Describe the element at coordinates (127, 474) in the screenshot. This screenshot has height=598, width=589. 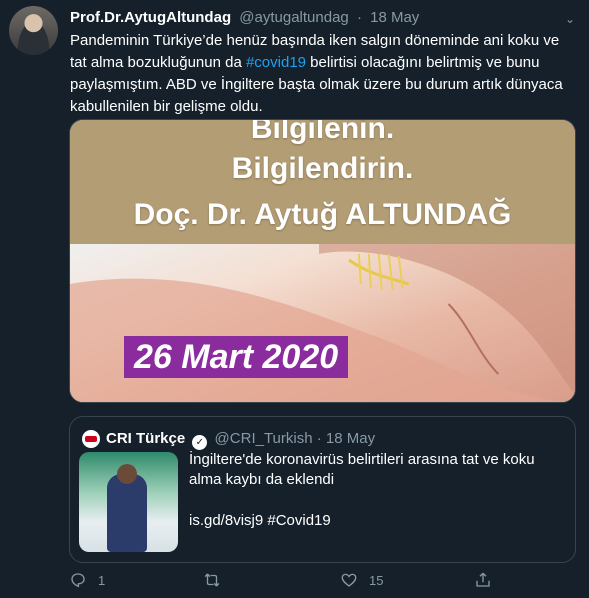
I see `thumbnail-face` at that location.